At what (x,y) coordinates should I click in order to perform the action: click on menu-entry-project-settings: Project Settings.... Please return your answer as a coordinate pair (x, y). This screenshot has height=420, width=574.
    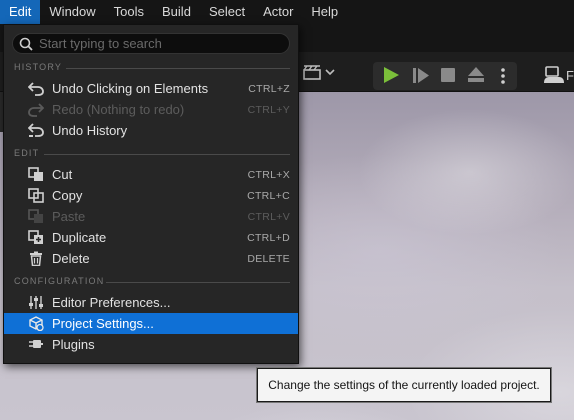
    Looking at the image, I should click on (151, 323).